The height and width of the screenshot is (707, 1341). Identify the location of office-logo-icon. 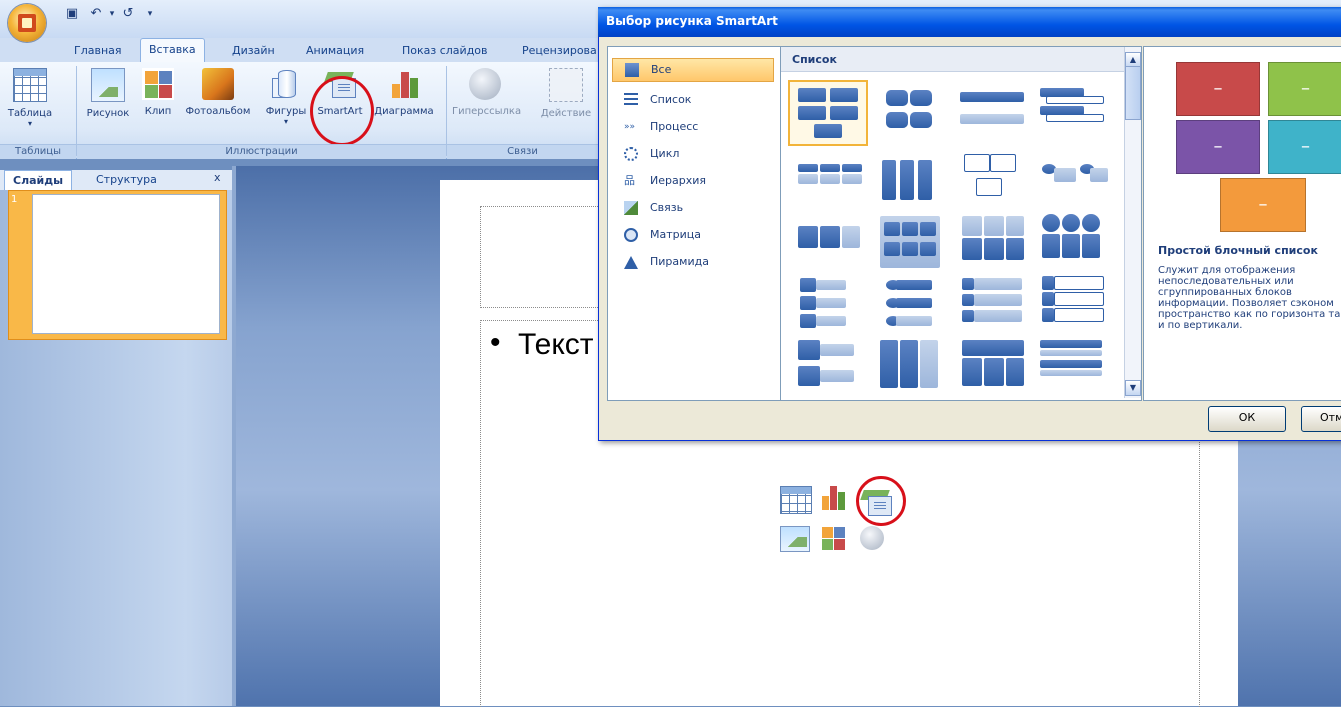
(27, 23).